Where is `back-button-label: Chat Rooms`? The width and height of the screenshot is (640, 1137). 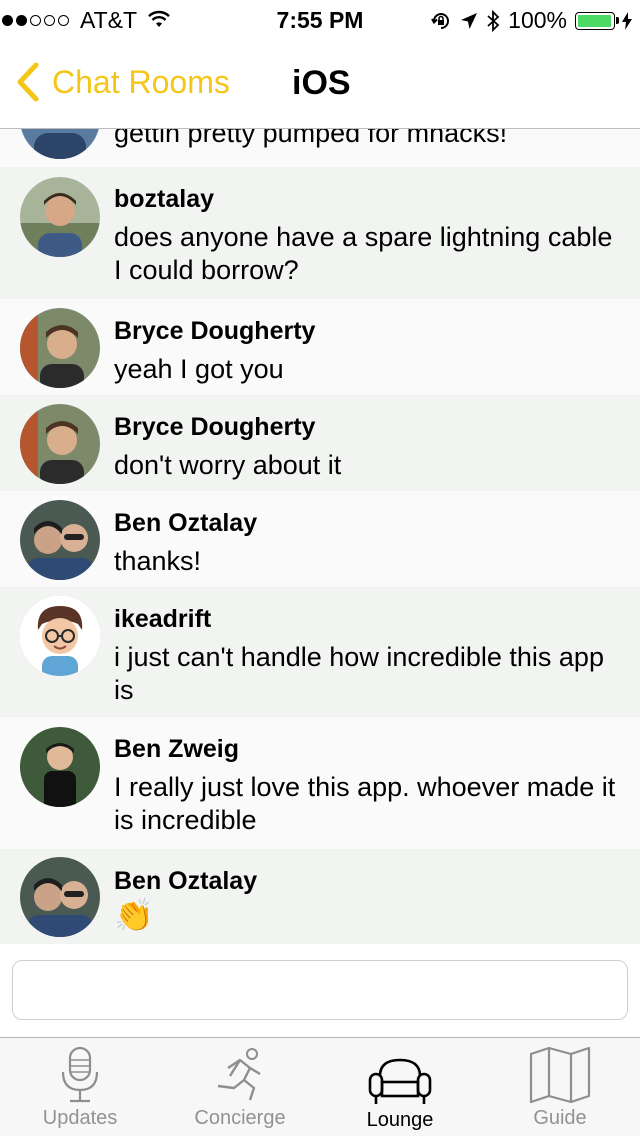 back-button-label: Chat Rooms is located at coordinates (141, 81).